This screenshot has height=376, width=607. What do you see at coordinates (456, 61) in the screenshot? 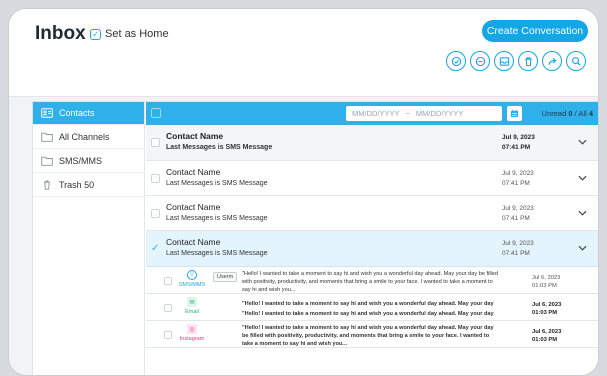
I see `check-circle-icon` at bounding box center [456, 61].